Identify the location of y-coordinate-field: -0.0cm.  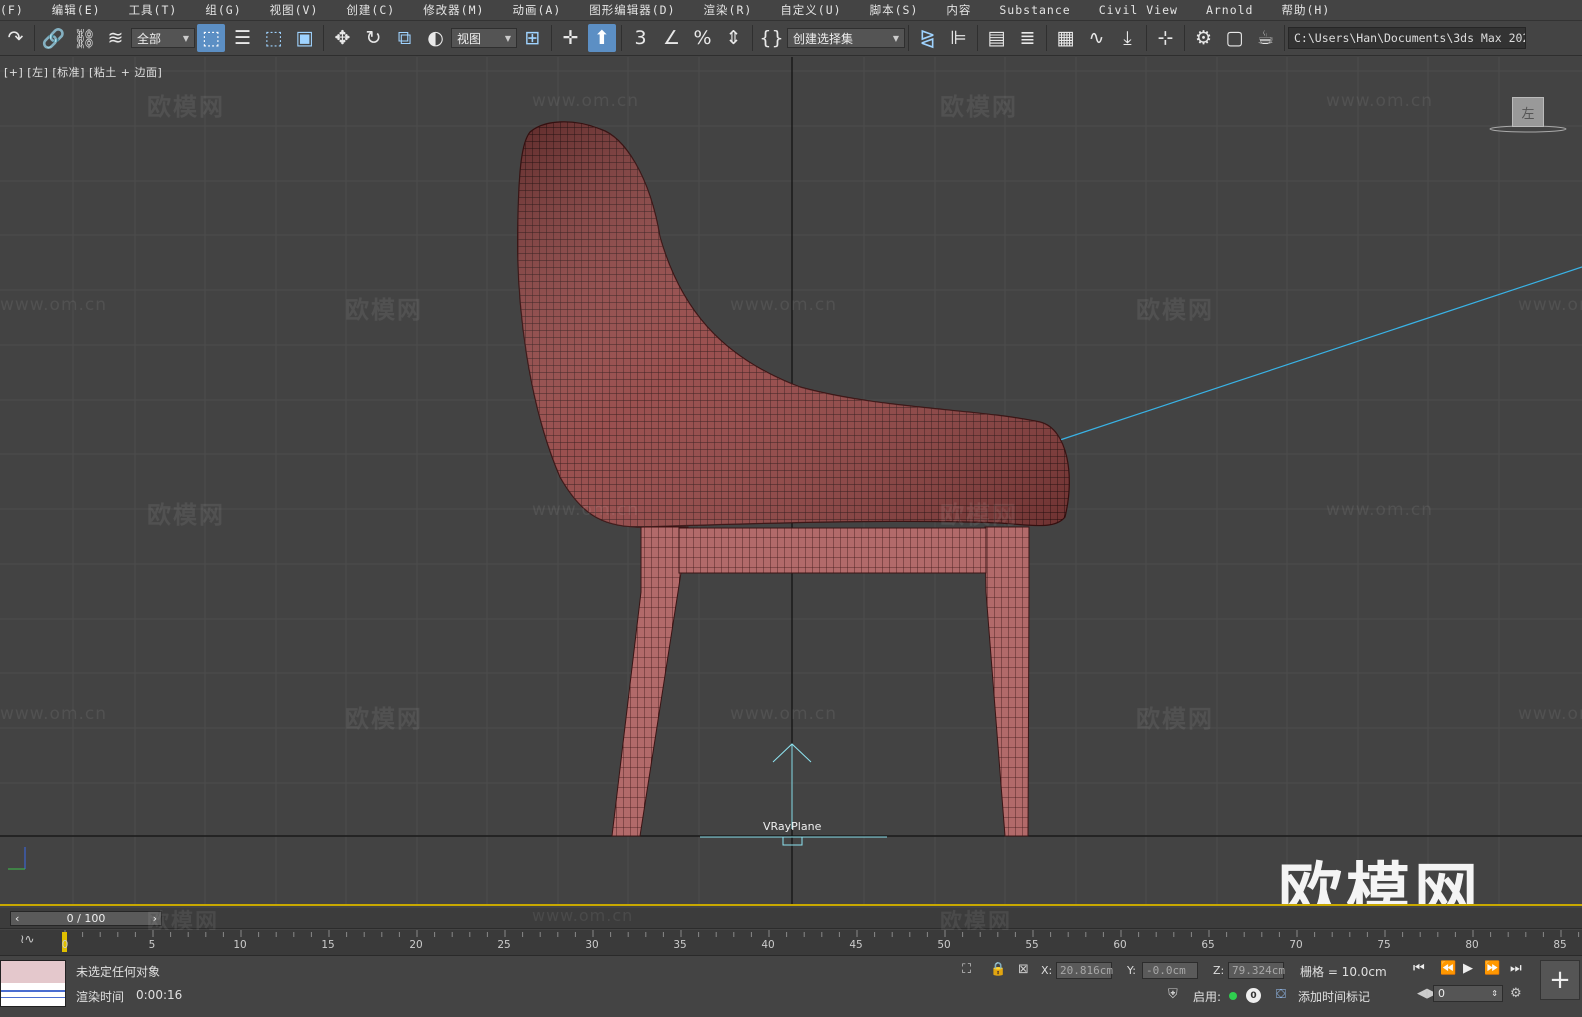
(1170, 970).